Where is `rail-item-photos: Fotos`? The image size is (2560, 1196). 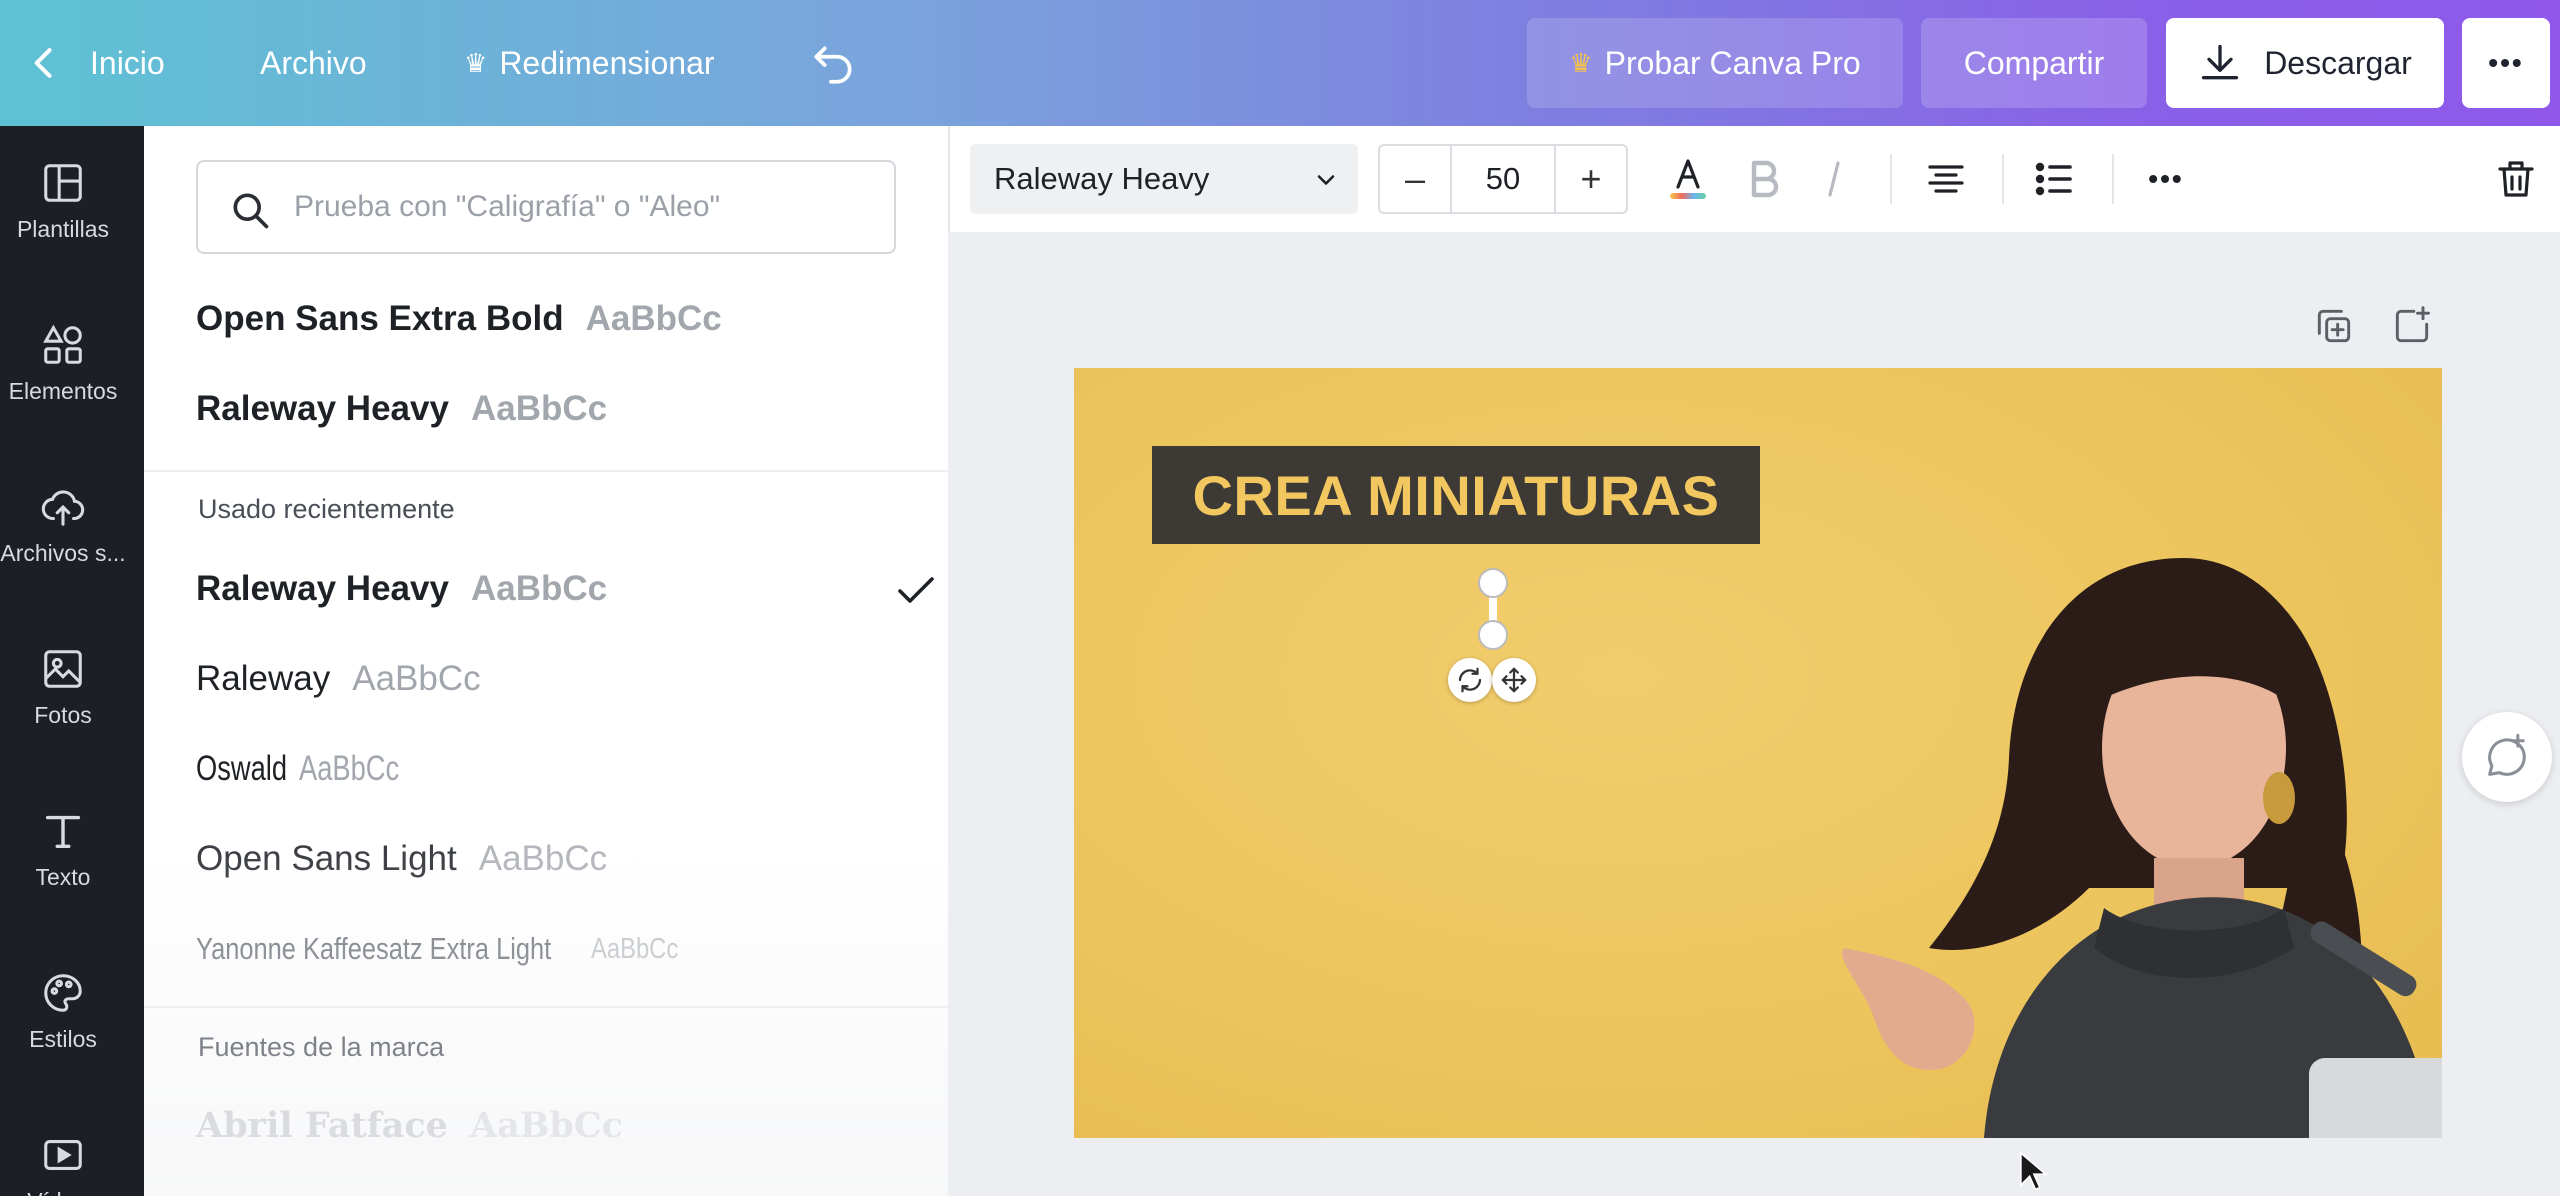
rail-item-photos: Fotos is located at coordinates (63, 687).